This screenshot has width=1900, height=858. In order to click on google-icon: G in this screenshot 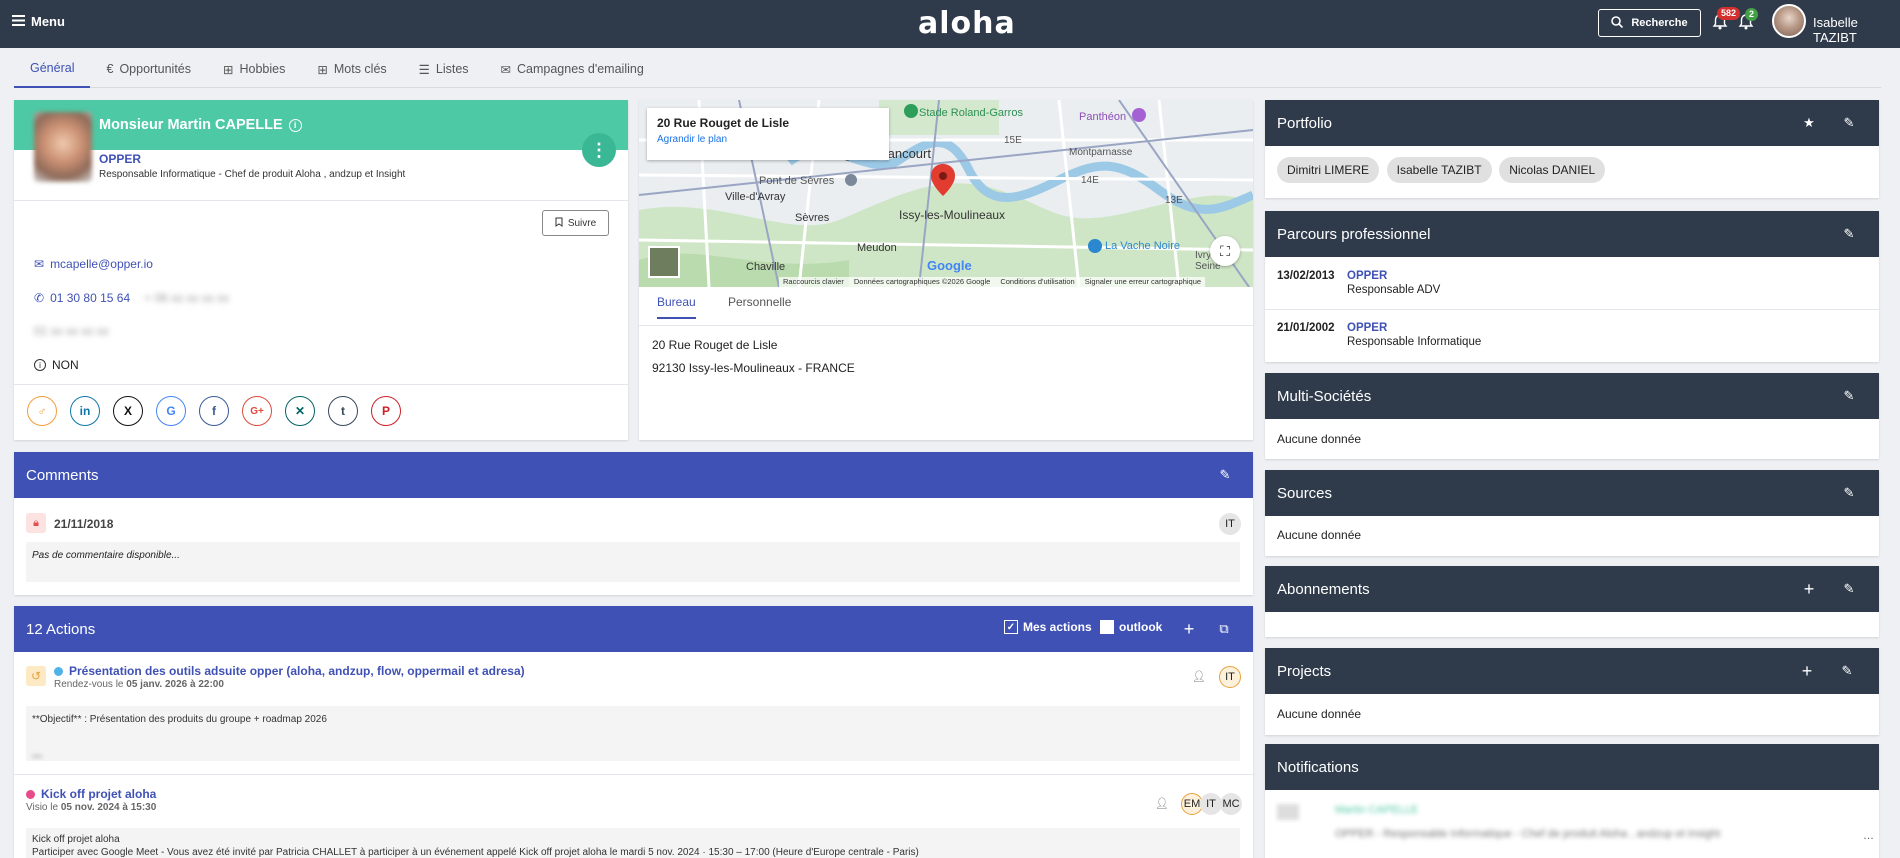, I will do `click(171, 411)`.